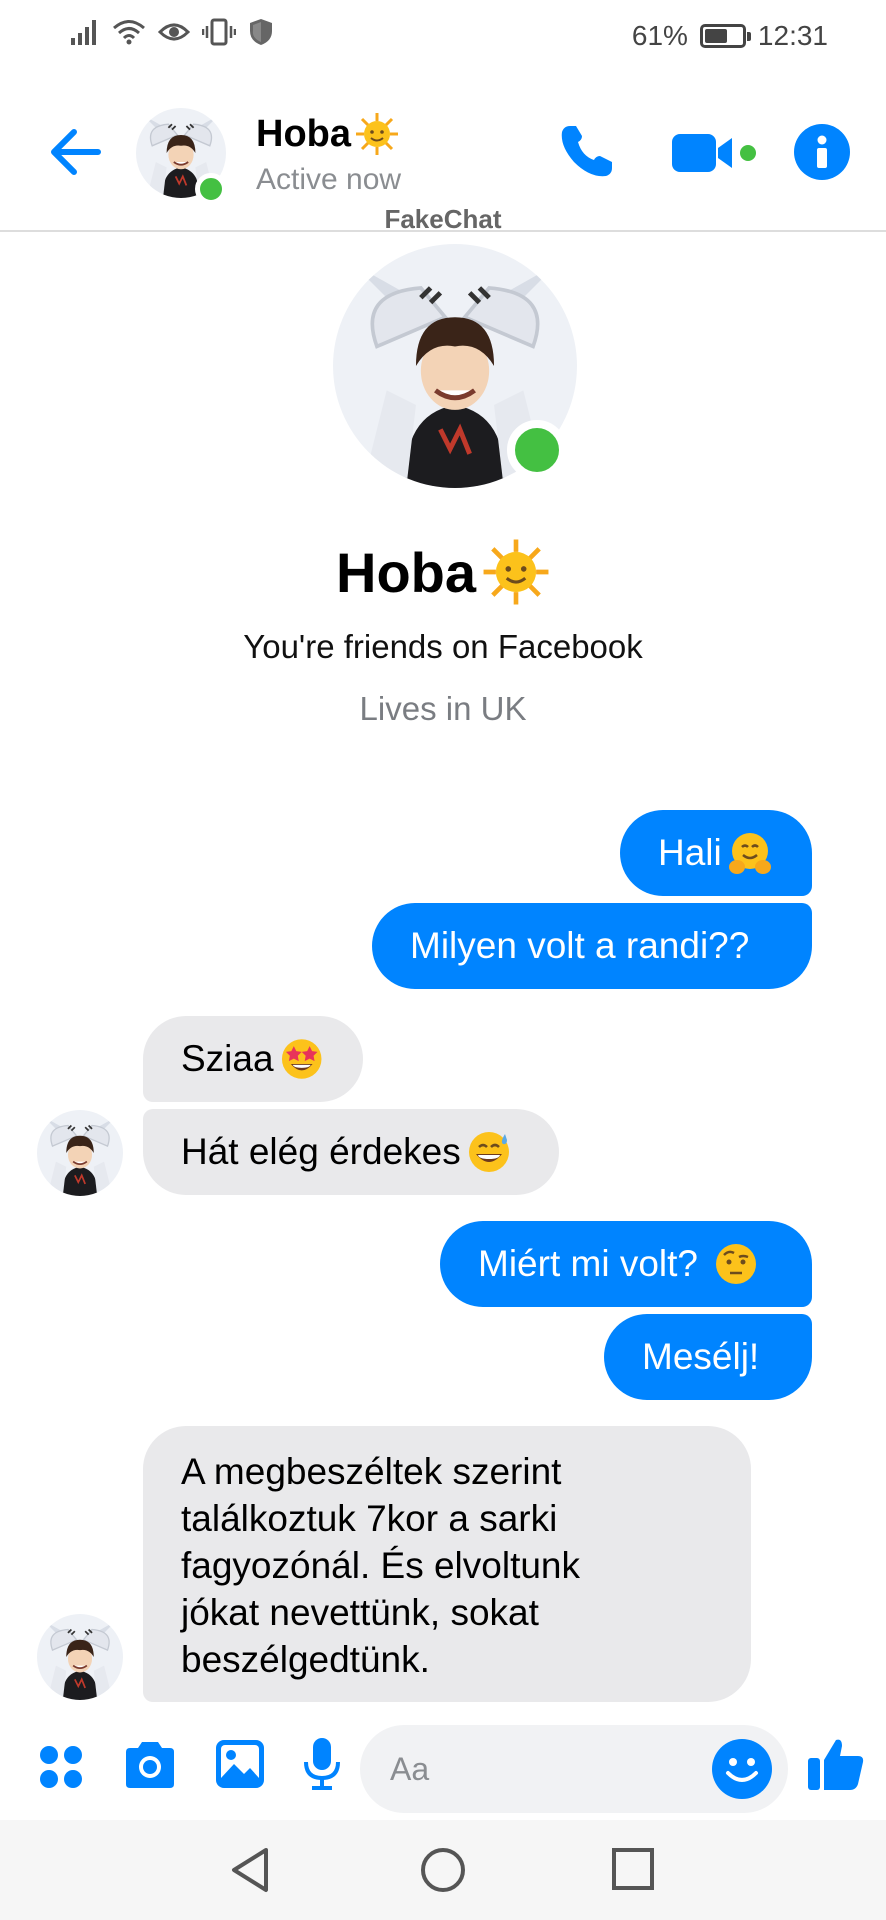  Describe the element at coordinates (305, 1659) in the screenshot. I see `message-line: beszélgedtünk.` at that location.